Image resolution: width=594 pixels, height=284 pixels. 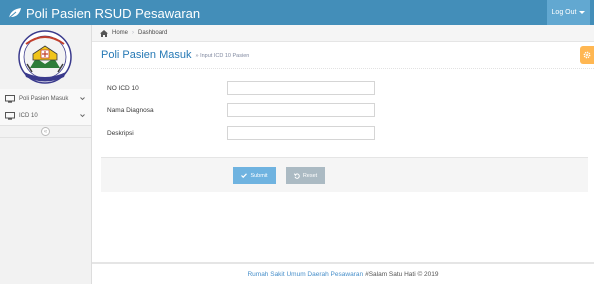 What do you see at coordinates (146, 55) in the screenshot?
I see `page-title: Poli Pasien Masuk` at bounding box center [146, 55].